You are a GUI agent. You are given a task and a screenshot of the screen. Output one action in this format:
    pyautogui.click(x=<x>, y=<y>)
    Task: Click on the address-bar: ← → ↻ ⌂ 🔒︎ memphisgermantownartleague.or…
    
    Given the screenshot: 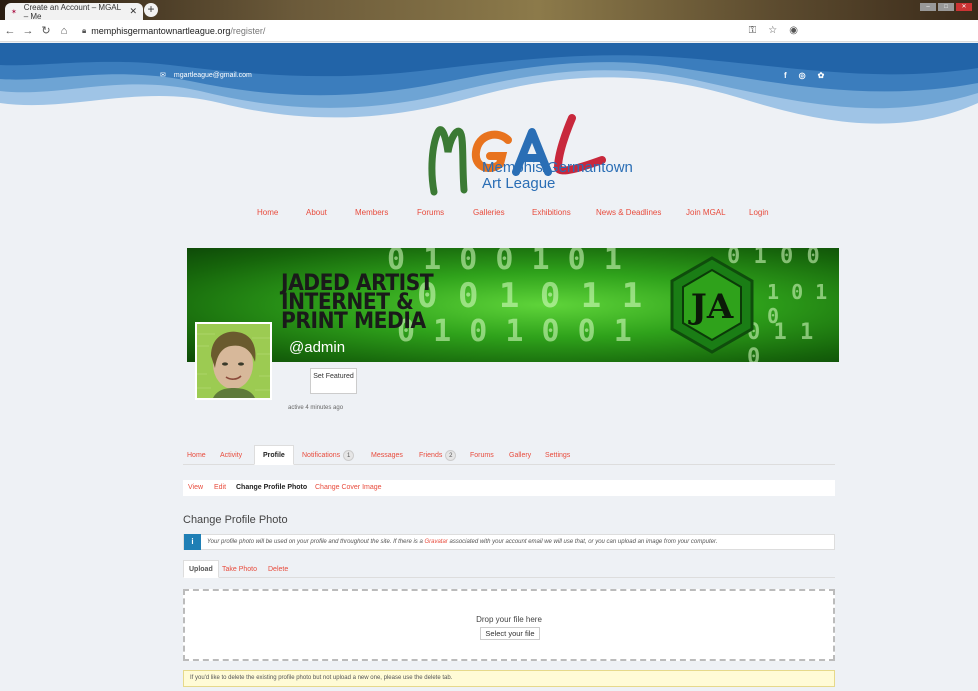 What is the action you would take?
    pyautogui.click(x=489, y=31)
    